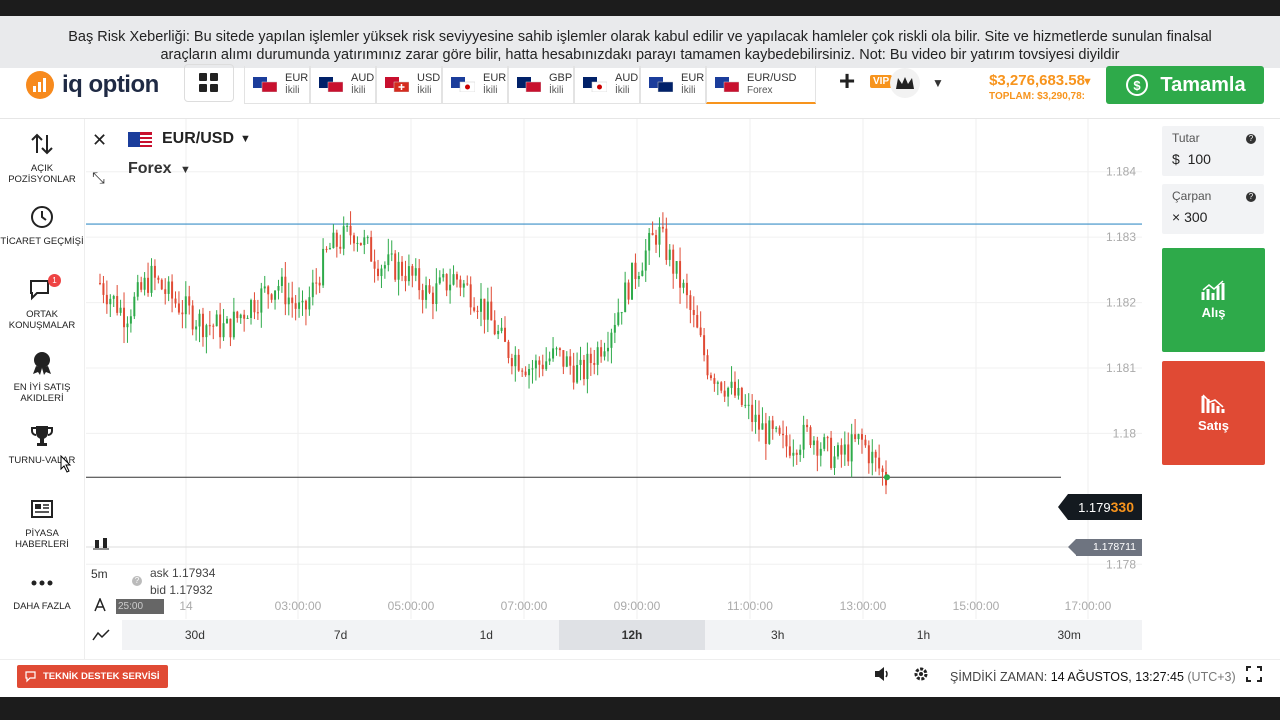 The image size is (1280, 720). What do you see at coordinates (181, 590) in the screenshot?
I see `bid-price: bid 1.17932` at bounding box center [181, 590].